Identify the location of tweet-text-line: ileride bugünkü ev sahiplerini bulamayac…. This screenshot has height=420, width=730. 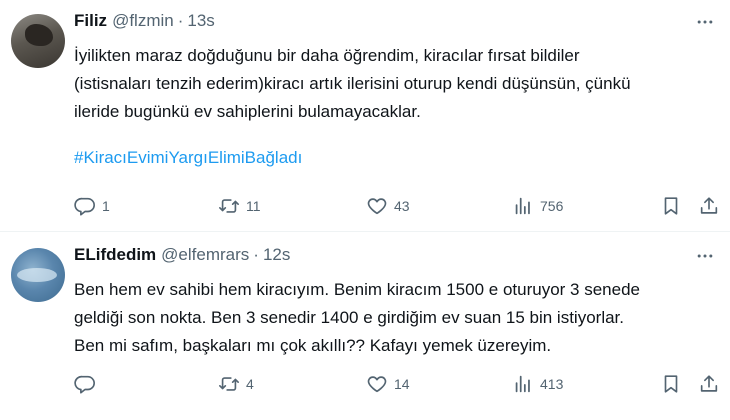
(247, 111).